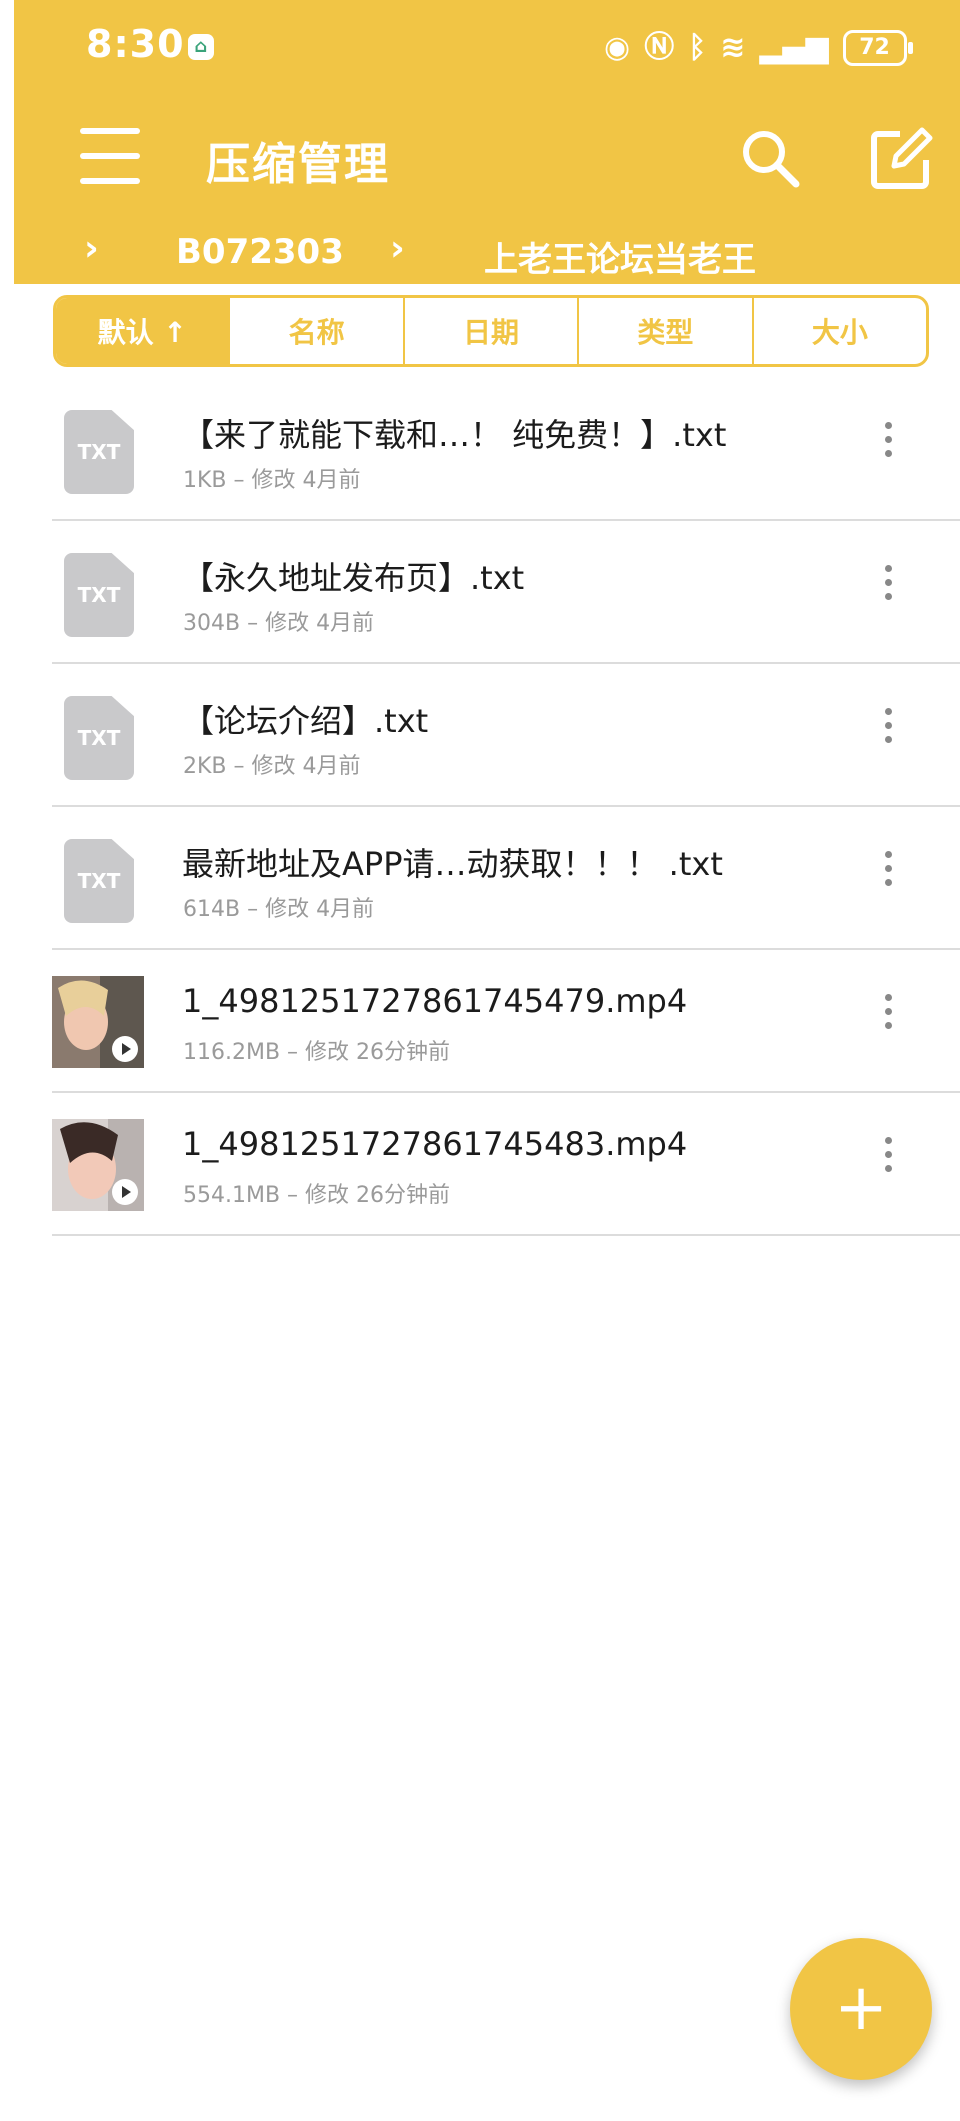  I want to click on add-fab-button: +, so click(861, 2009).